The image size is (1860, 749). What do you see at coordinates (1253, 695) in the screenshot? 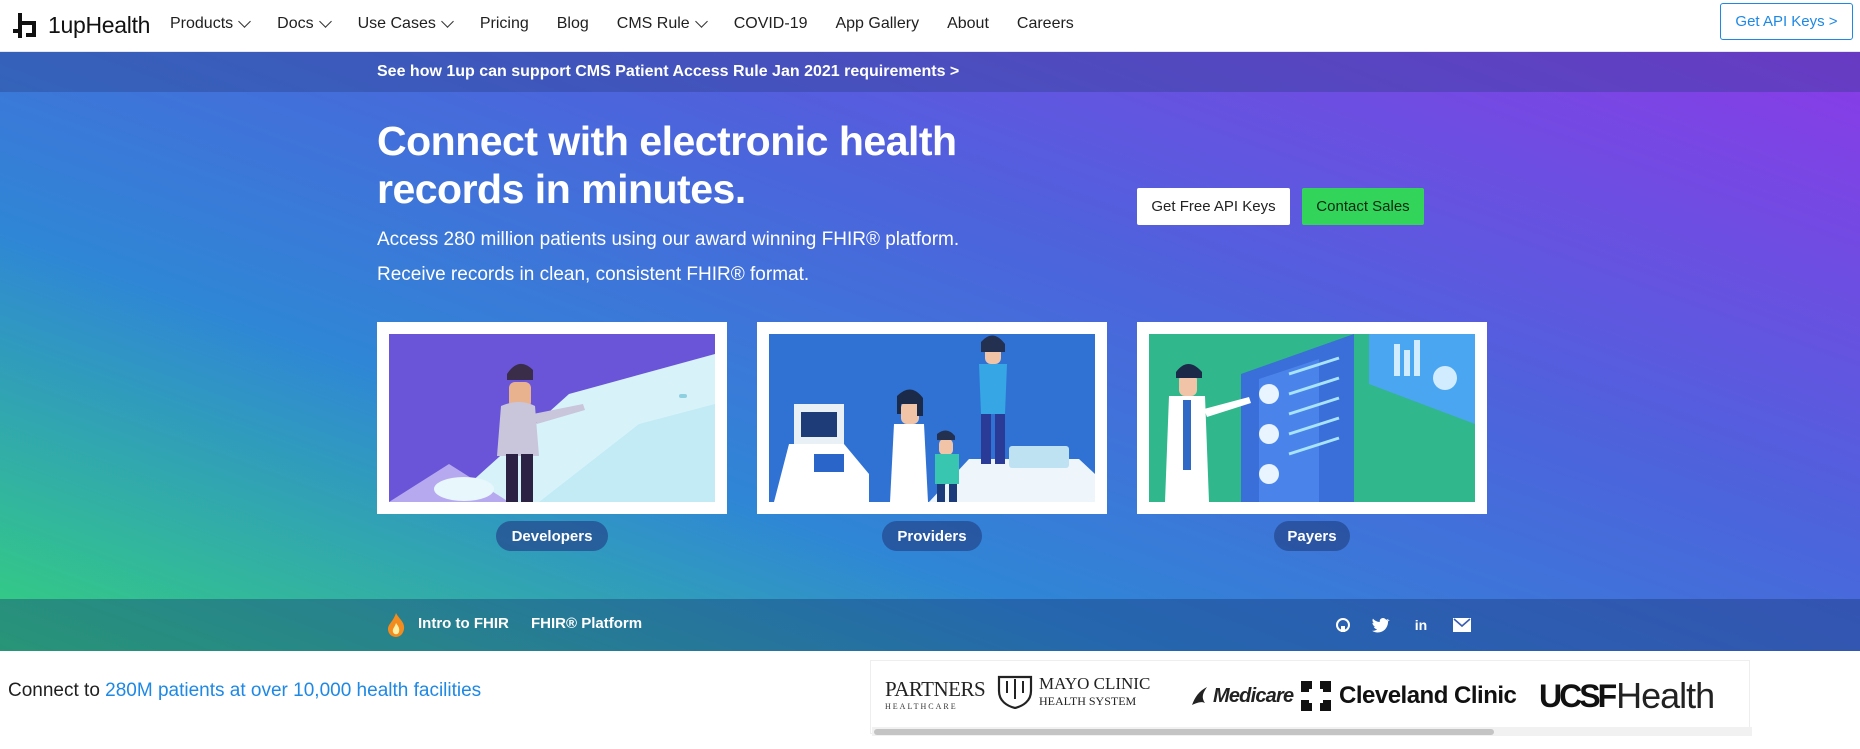
I see `medicare-logo-text: Medicare` at bounding box center [1253, 695].